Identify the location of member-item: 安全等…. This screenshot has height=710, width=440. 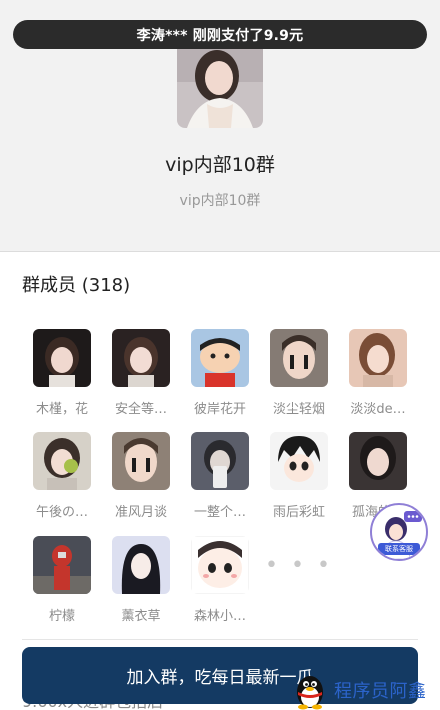
(141, 373).